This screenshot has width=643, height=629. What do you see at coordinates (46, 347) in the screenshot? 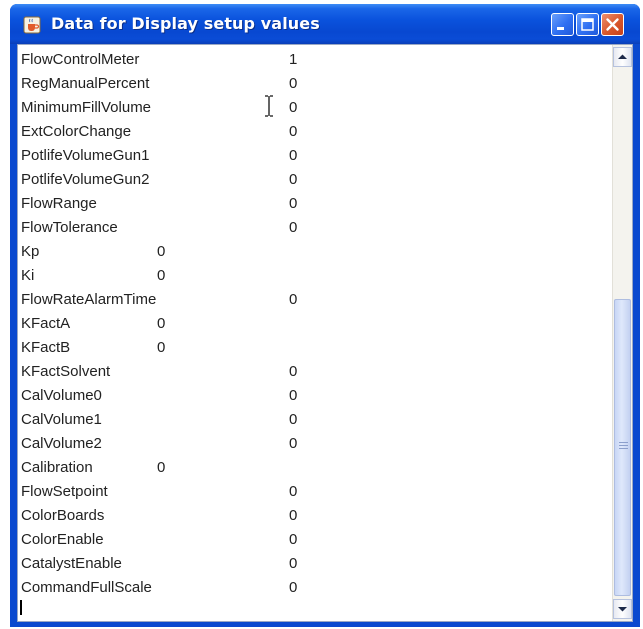
I see `setting-name: KFactB` at bounding box center [46, 347].